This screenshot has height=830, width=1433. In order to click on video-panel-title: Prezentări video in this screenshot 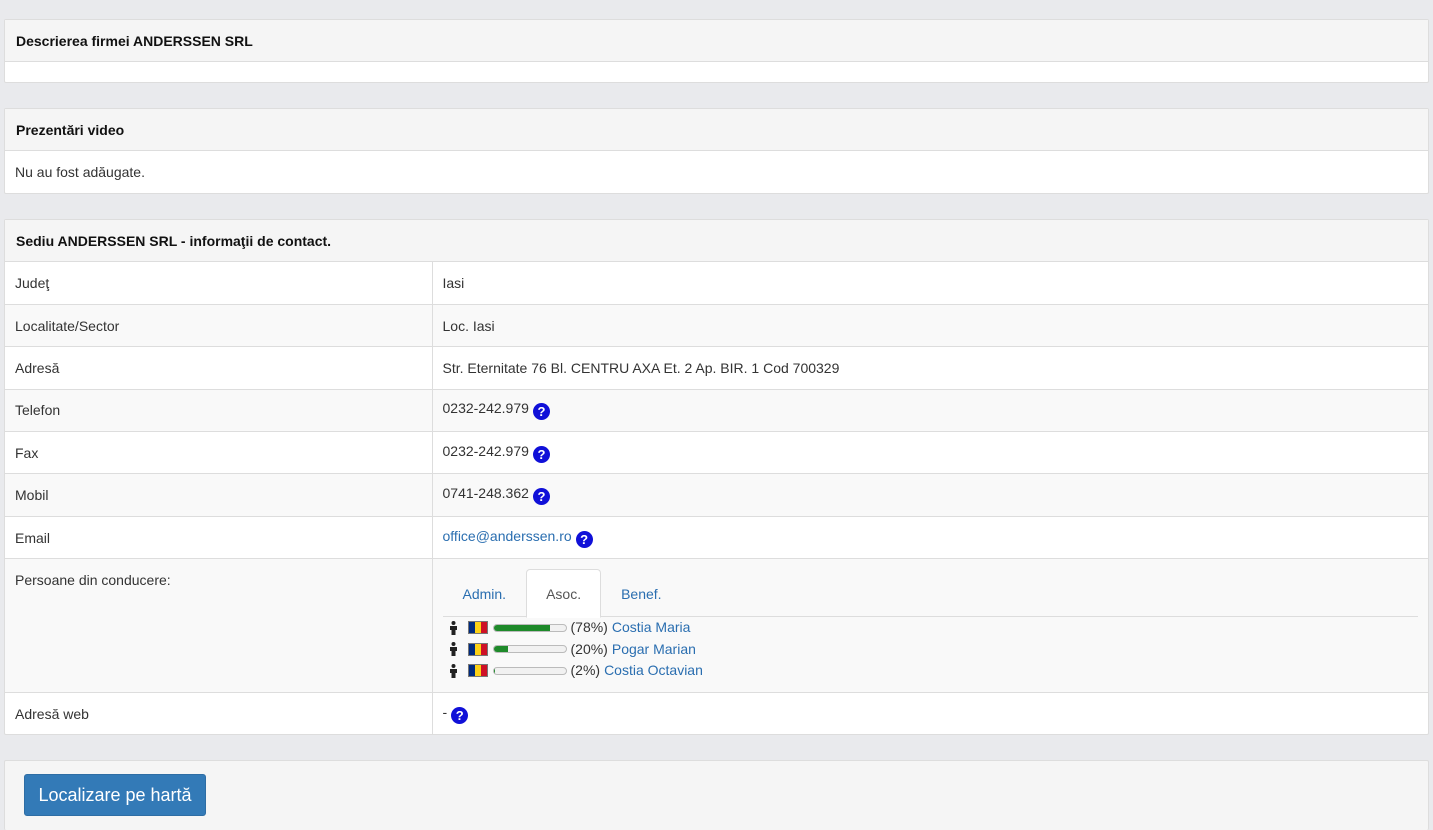, I will do `click(716, 130)`.